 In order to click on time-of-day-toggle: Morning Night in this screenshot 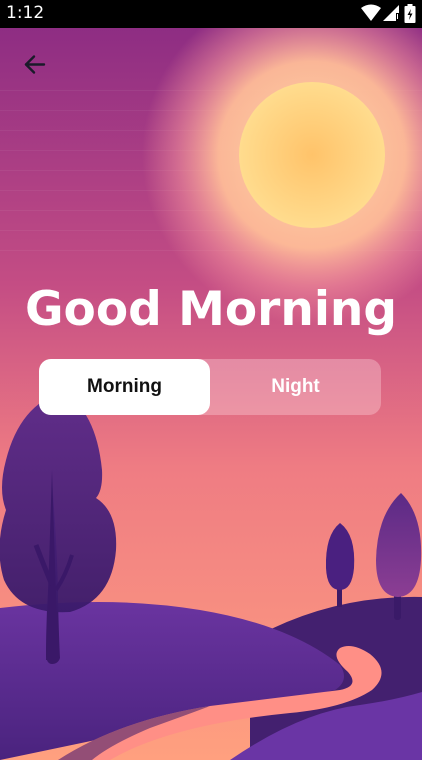, I will do `click(210, 387)`.